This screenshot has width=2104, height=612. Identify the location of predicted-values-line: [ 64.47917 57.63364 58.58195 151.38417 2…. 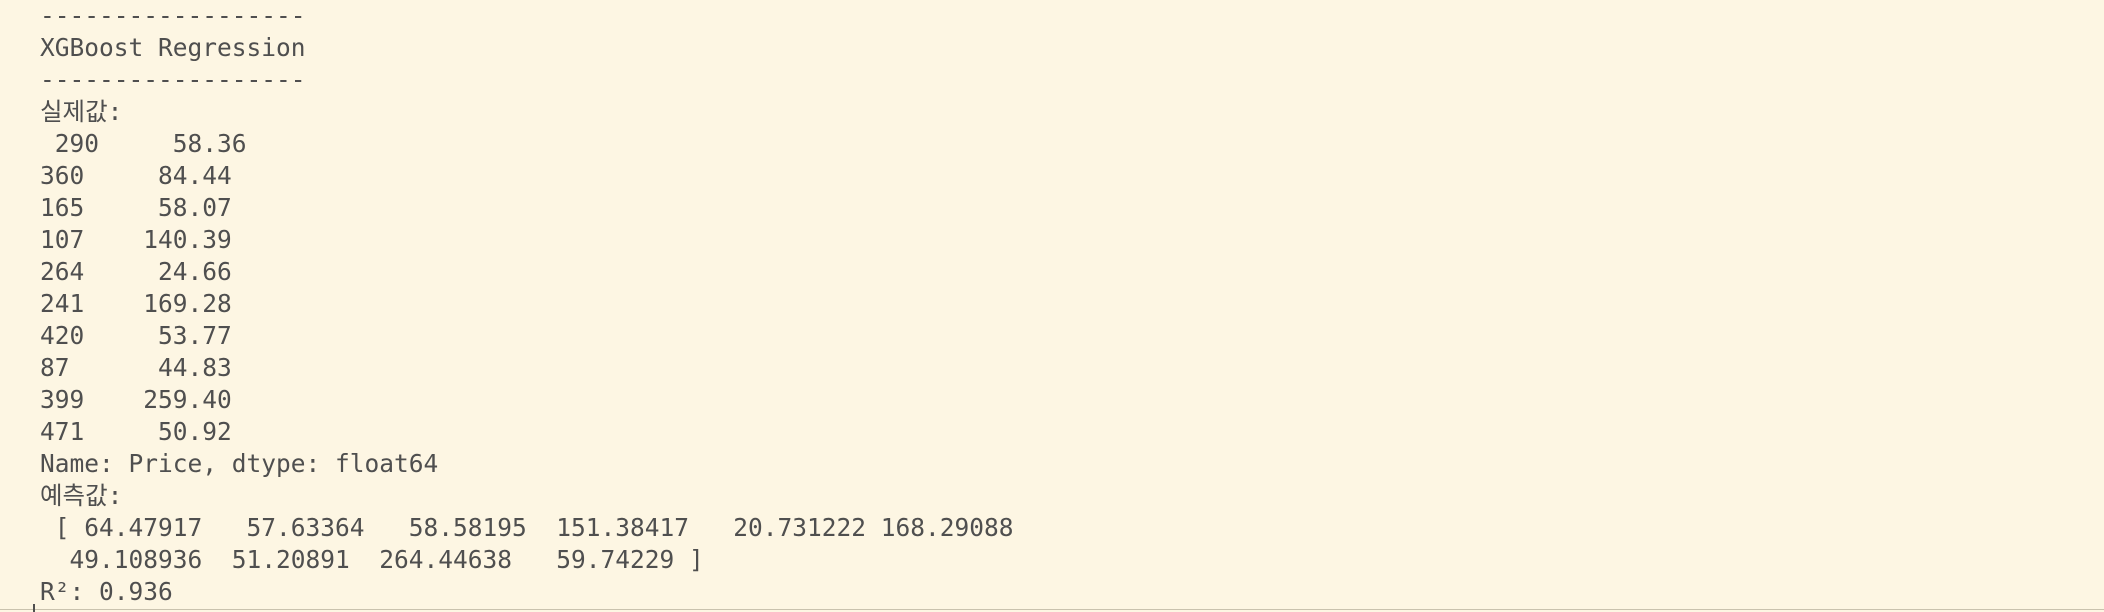
(527, 527).